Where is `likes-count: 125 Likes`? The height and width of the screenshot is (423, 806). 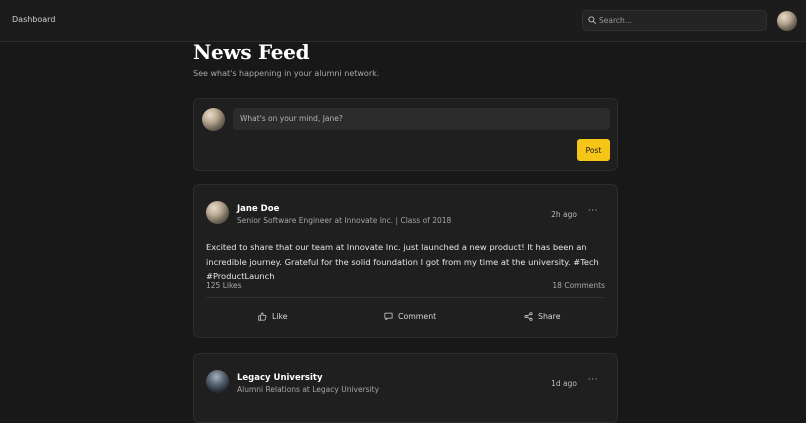 likes-count: 125 Likes is located at coordinates (224, 285).